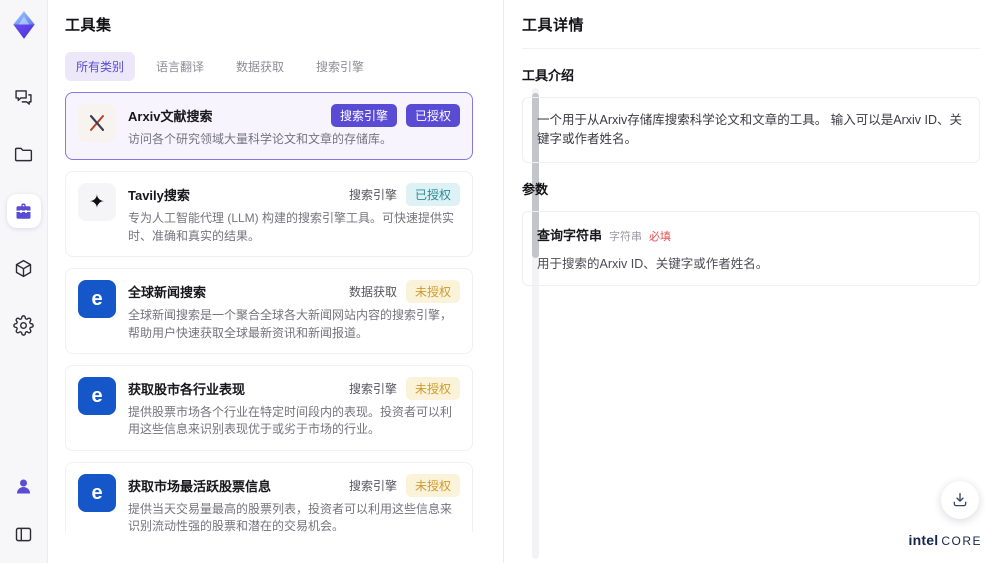  Describe the element at coordinates (24, 25) in the screenshot. I see `app-logo-icon` at that location.